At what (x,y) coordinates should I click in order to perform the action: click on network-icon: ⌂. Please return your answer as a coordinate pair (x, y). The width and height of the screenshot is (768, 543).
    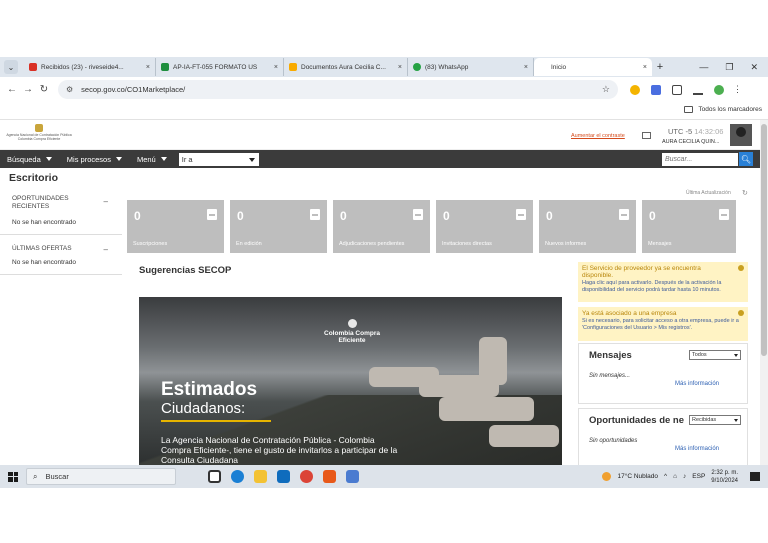
    Looking at the image, I should click on (675, 476).